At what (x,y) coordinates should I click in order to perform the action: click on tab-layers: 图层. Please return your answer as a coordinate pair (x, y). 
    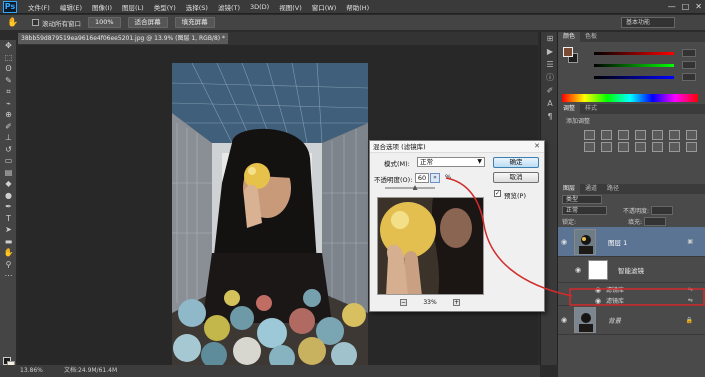
    Looking at the image, I should click on (569, 189).